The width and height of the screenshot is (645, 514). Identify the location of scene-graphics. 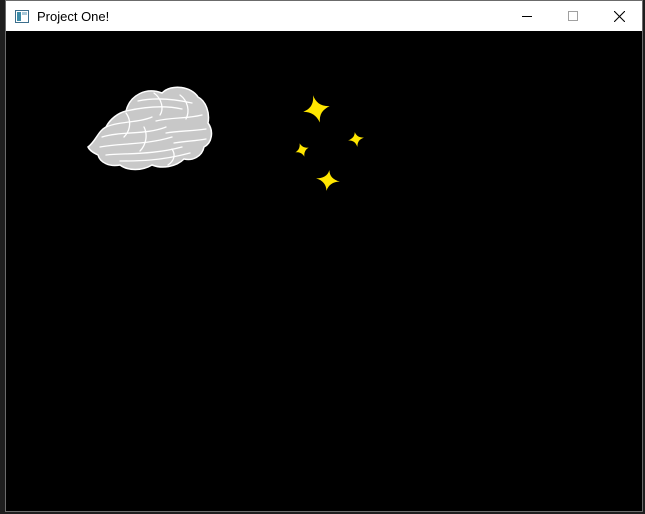
(225, 138).